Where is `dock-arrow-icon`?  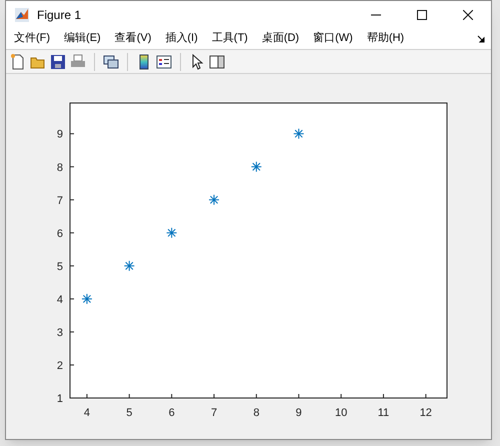 dock-arrow-icon is located at coordinates (481, 38).